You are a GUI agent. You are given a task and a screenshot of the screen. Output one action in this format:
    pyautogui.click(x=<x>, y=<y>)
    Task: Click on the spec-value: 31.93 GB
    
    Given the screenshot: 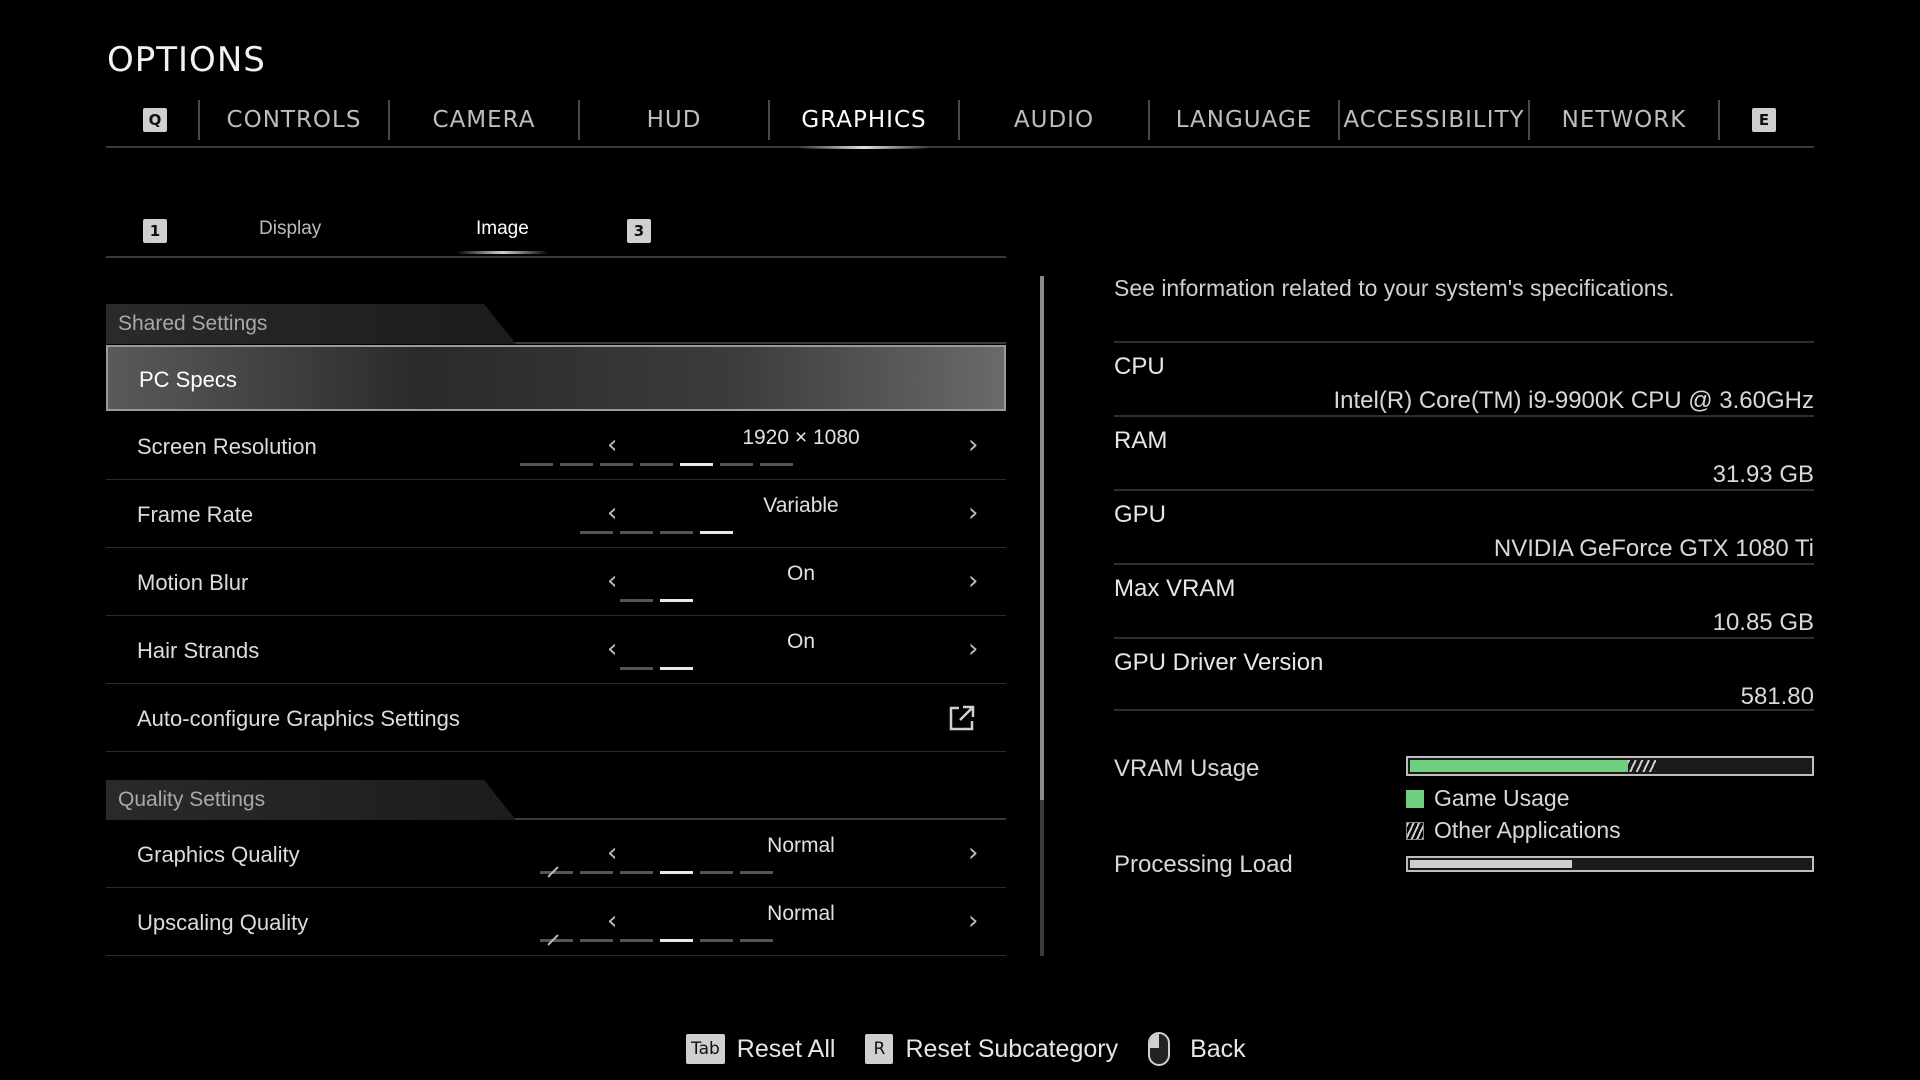 What is the action you would take?
    pyautogui.click(x=1763, y=474)
    